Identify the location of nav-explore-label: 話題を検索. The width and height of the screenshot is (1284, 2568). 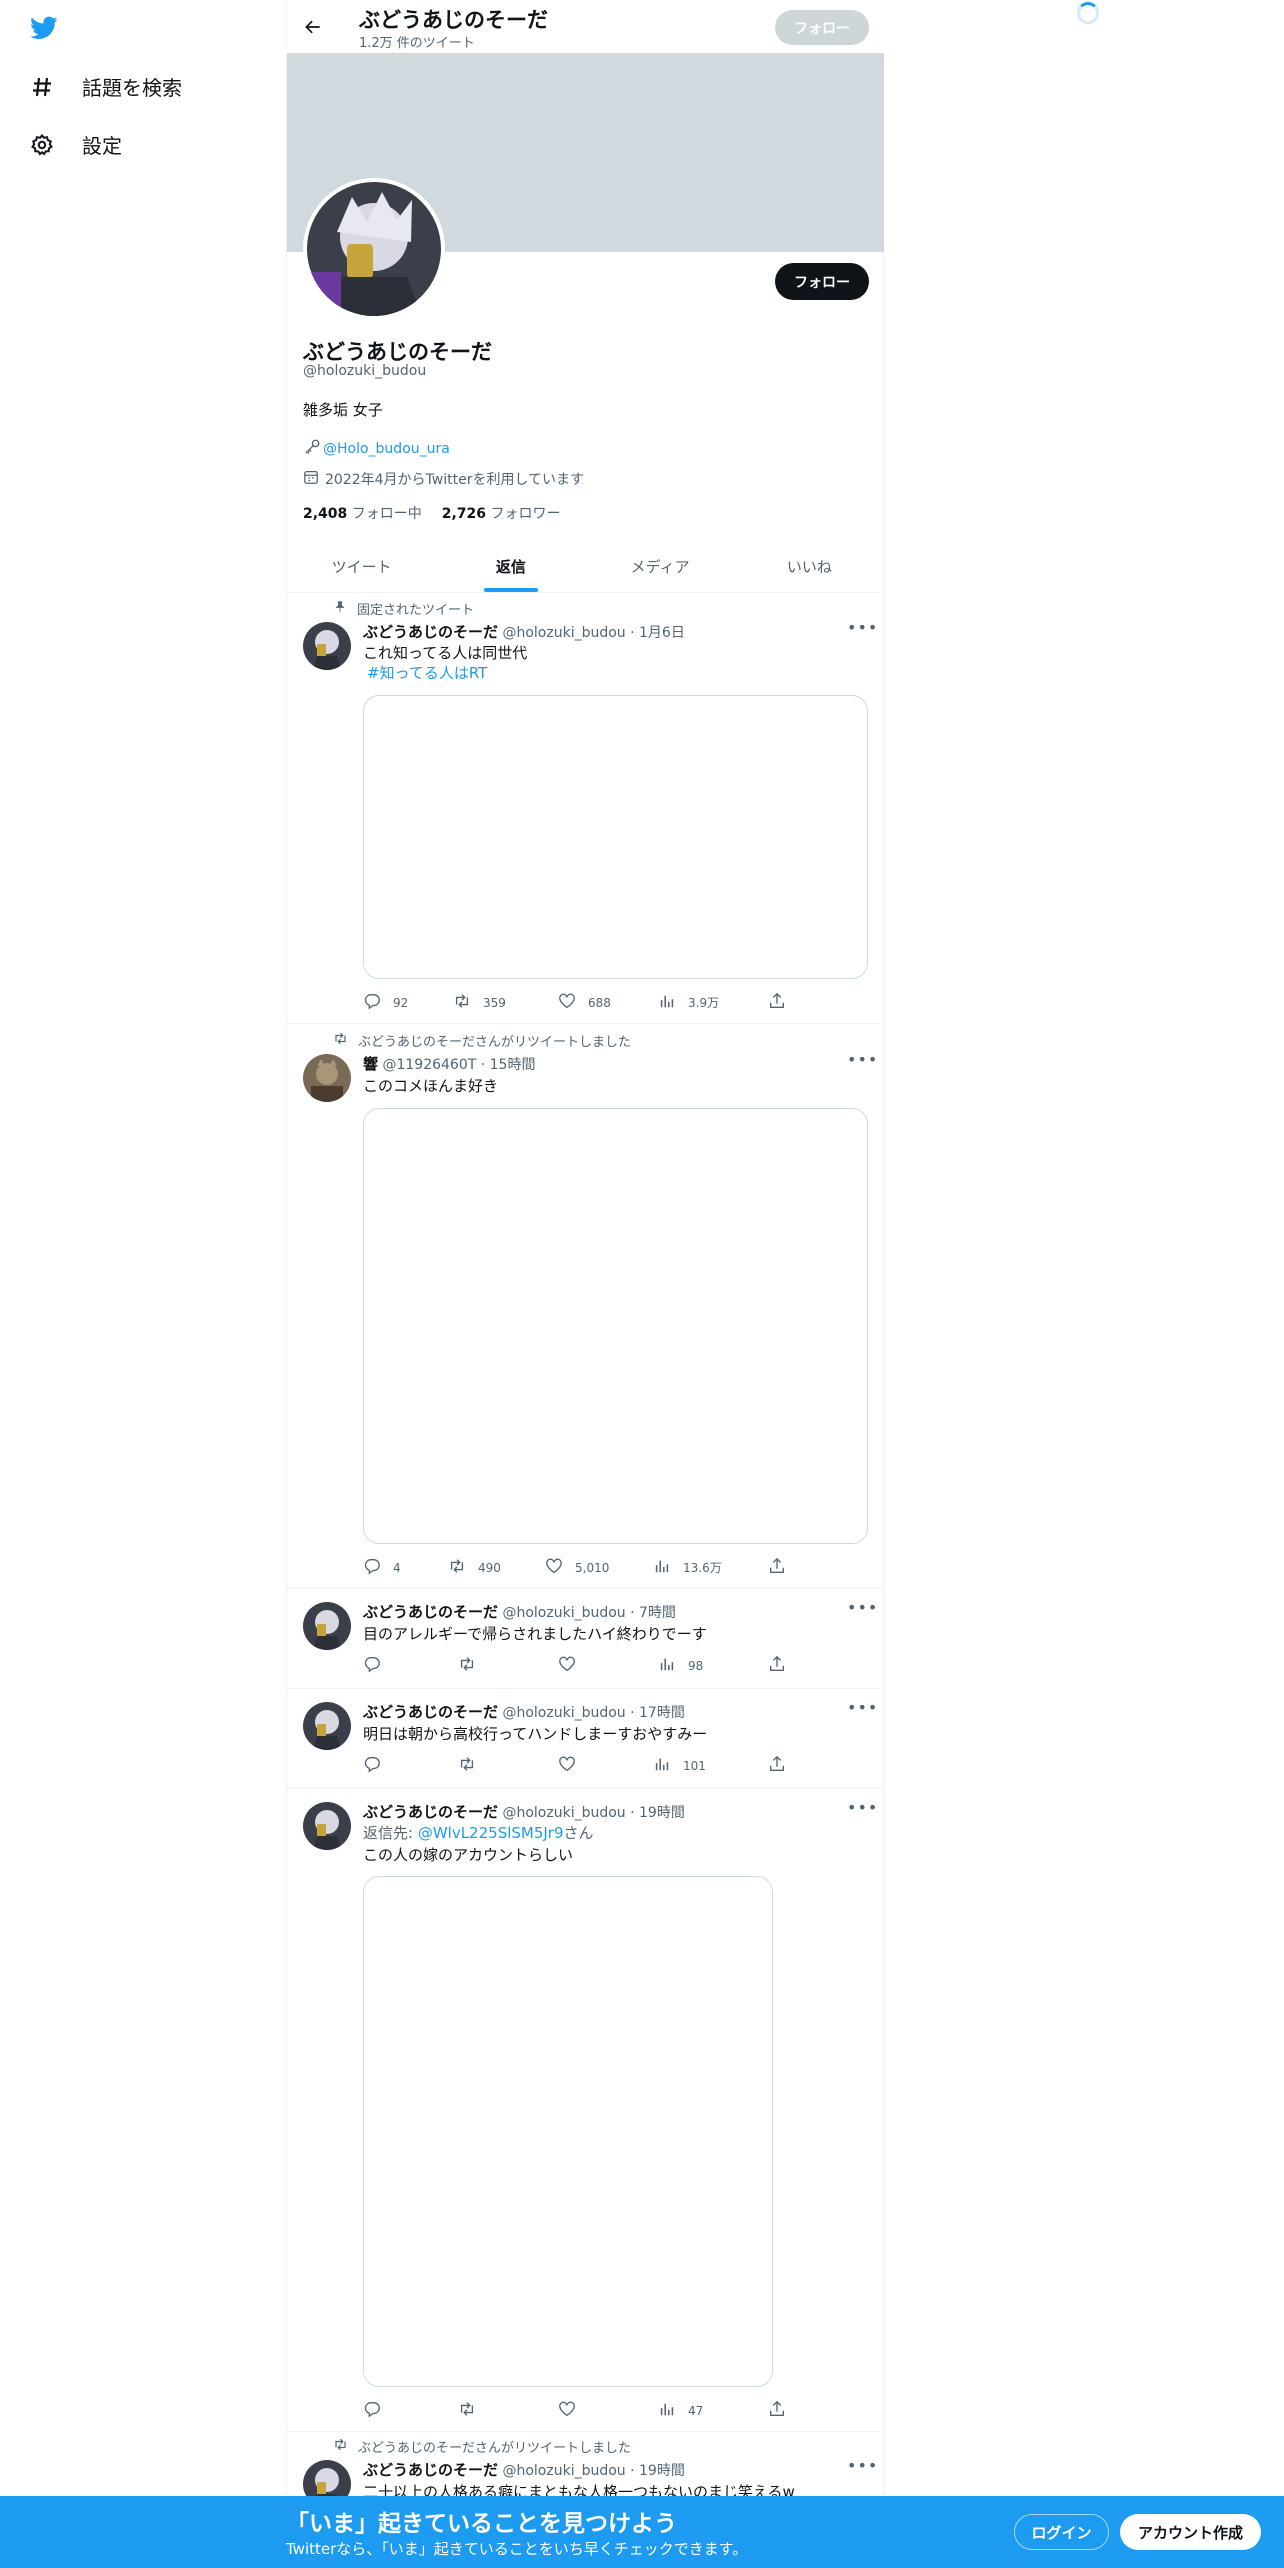
(132, 88).